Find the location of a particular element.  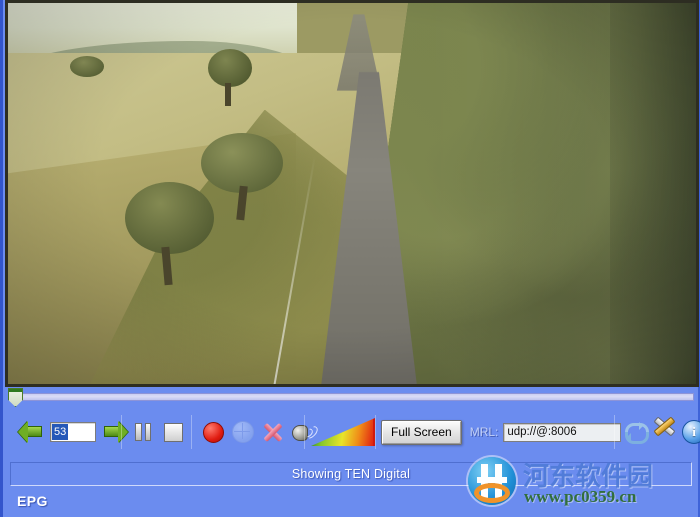

prev-channel-button is located at coordinates (31, 432).